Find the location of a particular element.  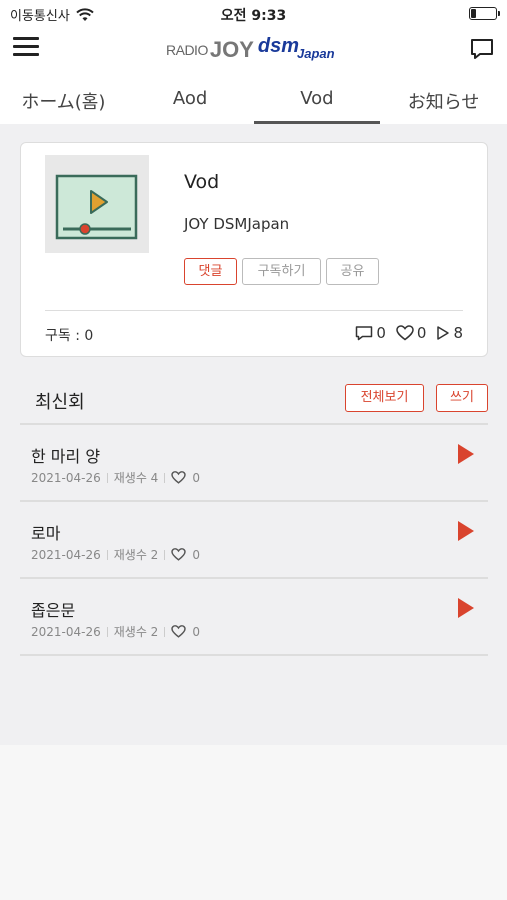

logo-dsm-text: dsm is located at coordinates (278, 45).